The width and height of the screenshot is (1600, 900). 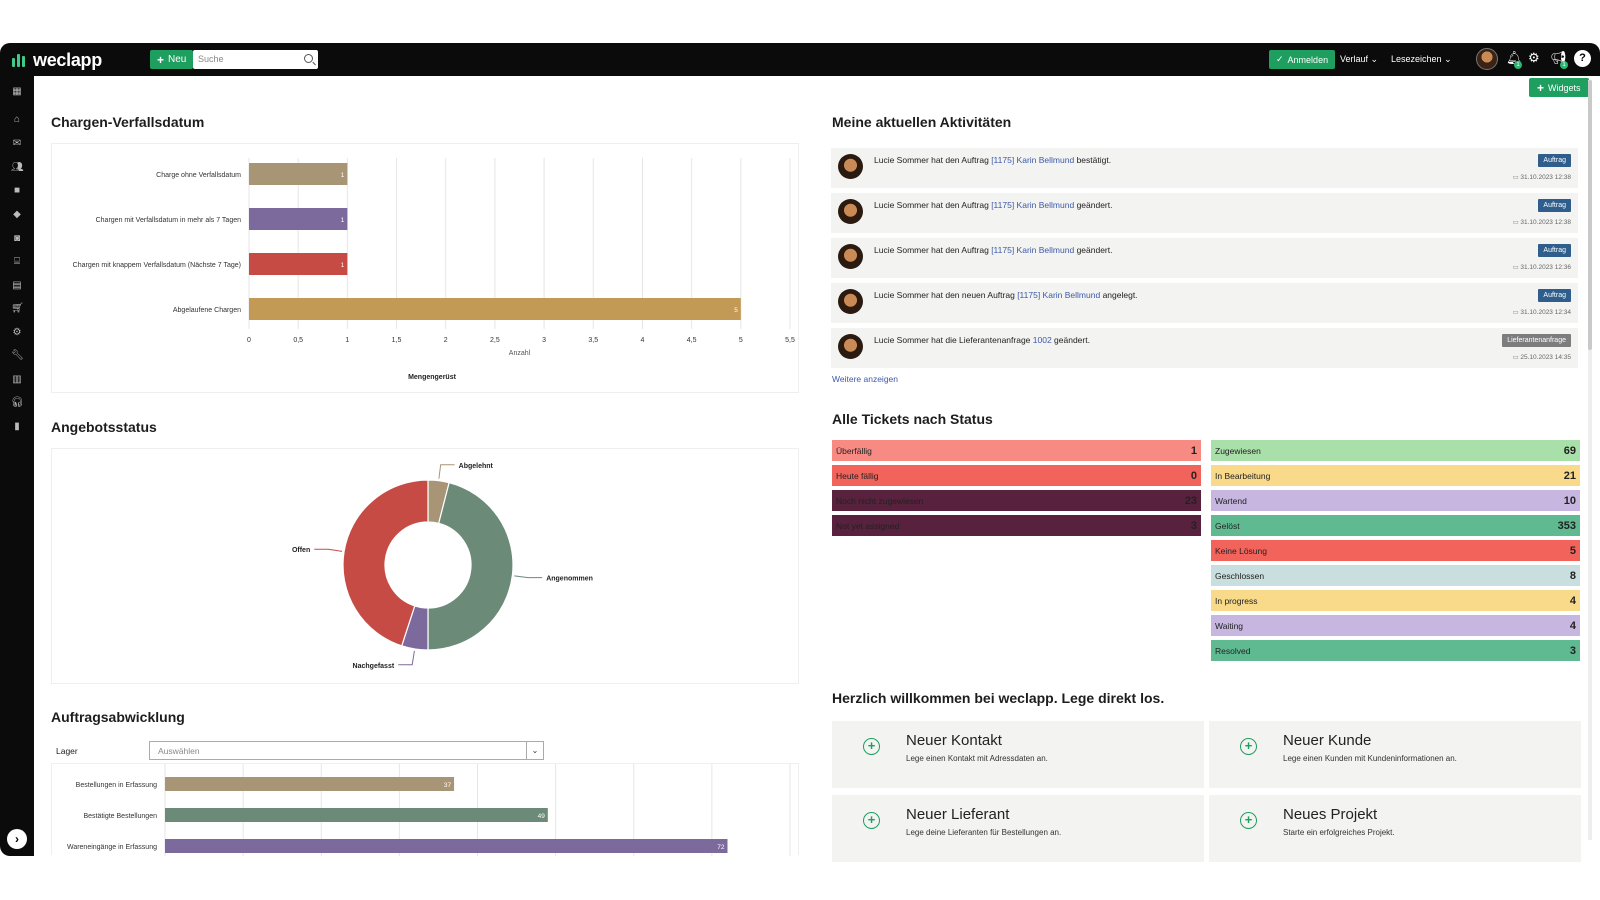 I want to click on search-input: Suche, so click(x=255, y=59).